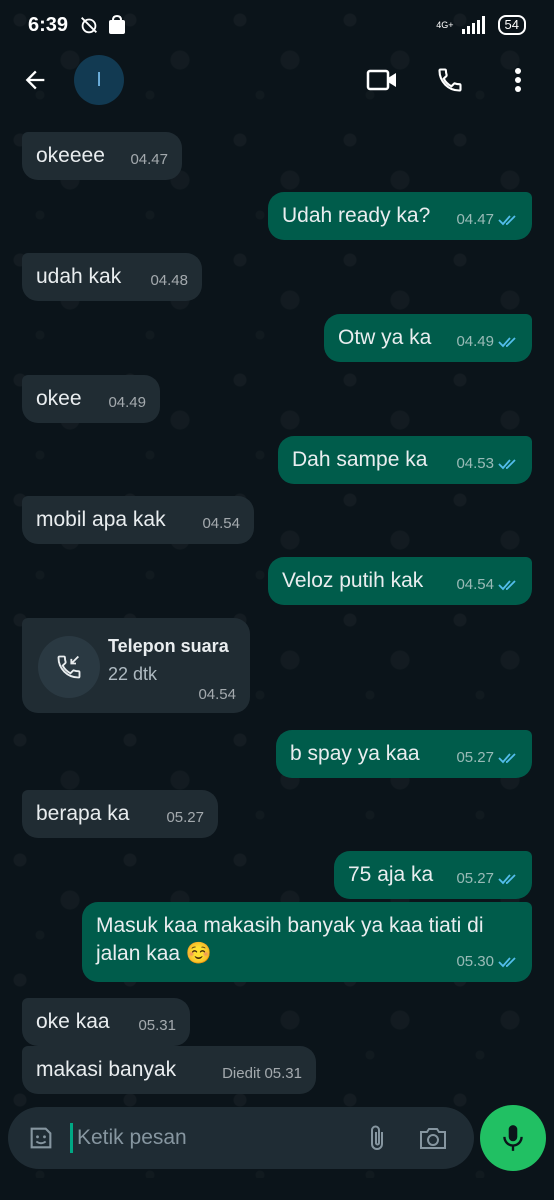 Image resolution: width=554 pixels, height=1200 pixels. I want to click on message-bubble-incoming: udah kak 04.48, so click(112, 277).